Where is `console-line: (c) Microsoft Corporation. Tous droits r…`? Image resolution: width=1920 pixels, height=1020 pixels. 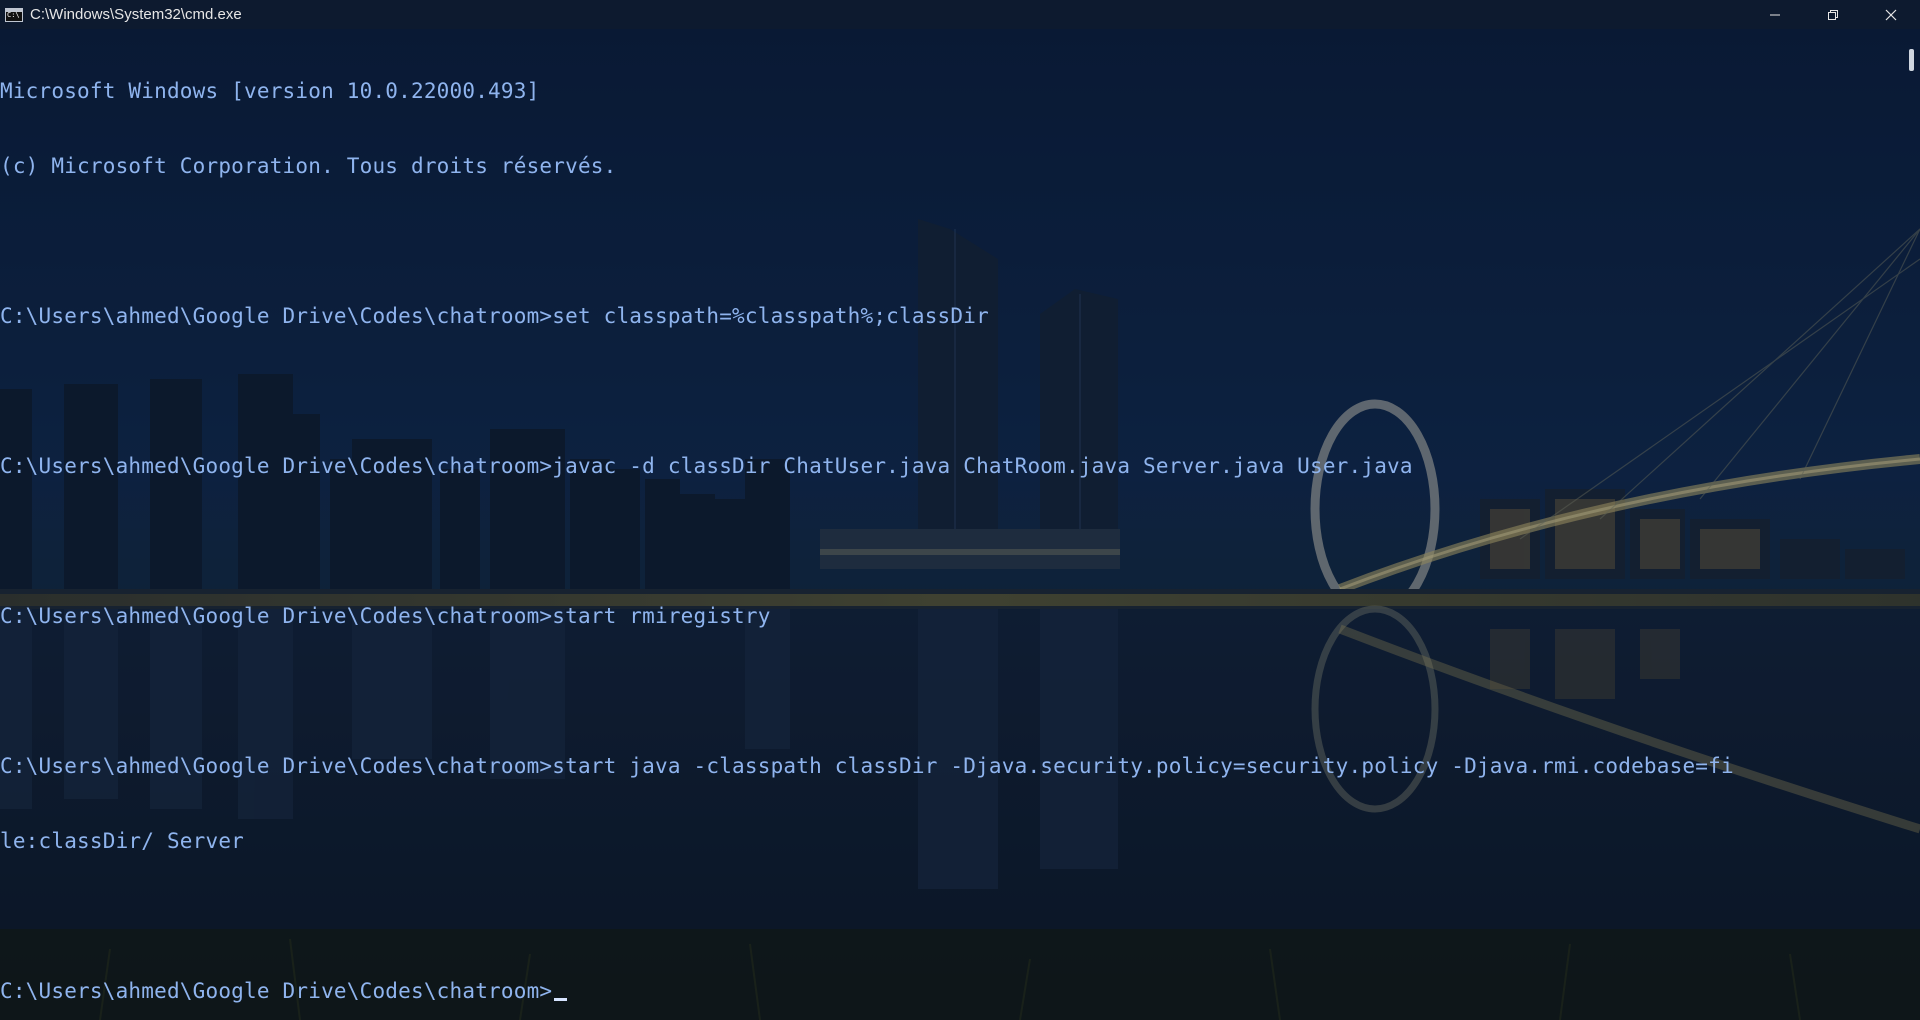 console-line: (c) Microsoft Corporation. Tous droits r… is located at coordinates (308, 166).